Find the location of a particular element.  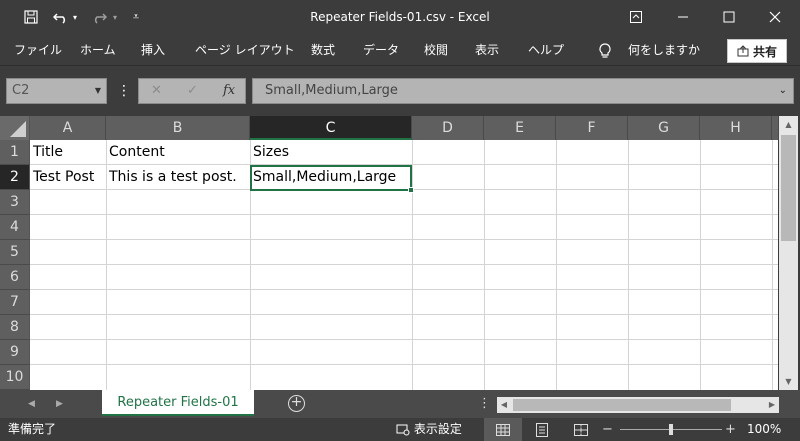

enter-icon: ✓ is located at coordinates (192, 91).